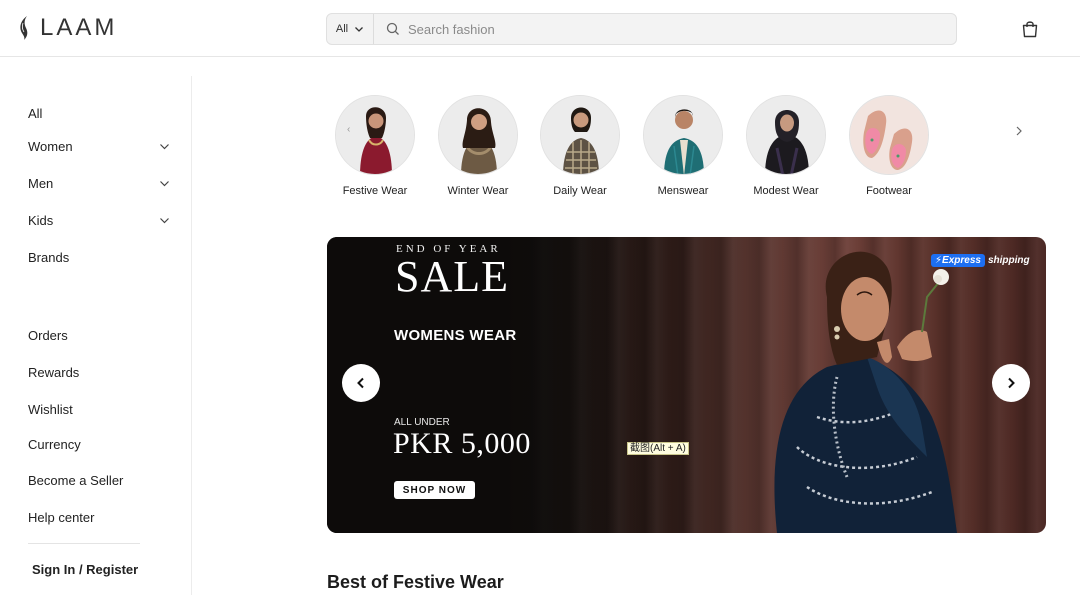  I want to click on category-label: Daily Wear, so click(580, 191).